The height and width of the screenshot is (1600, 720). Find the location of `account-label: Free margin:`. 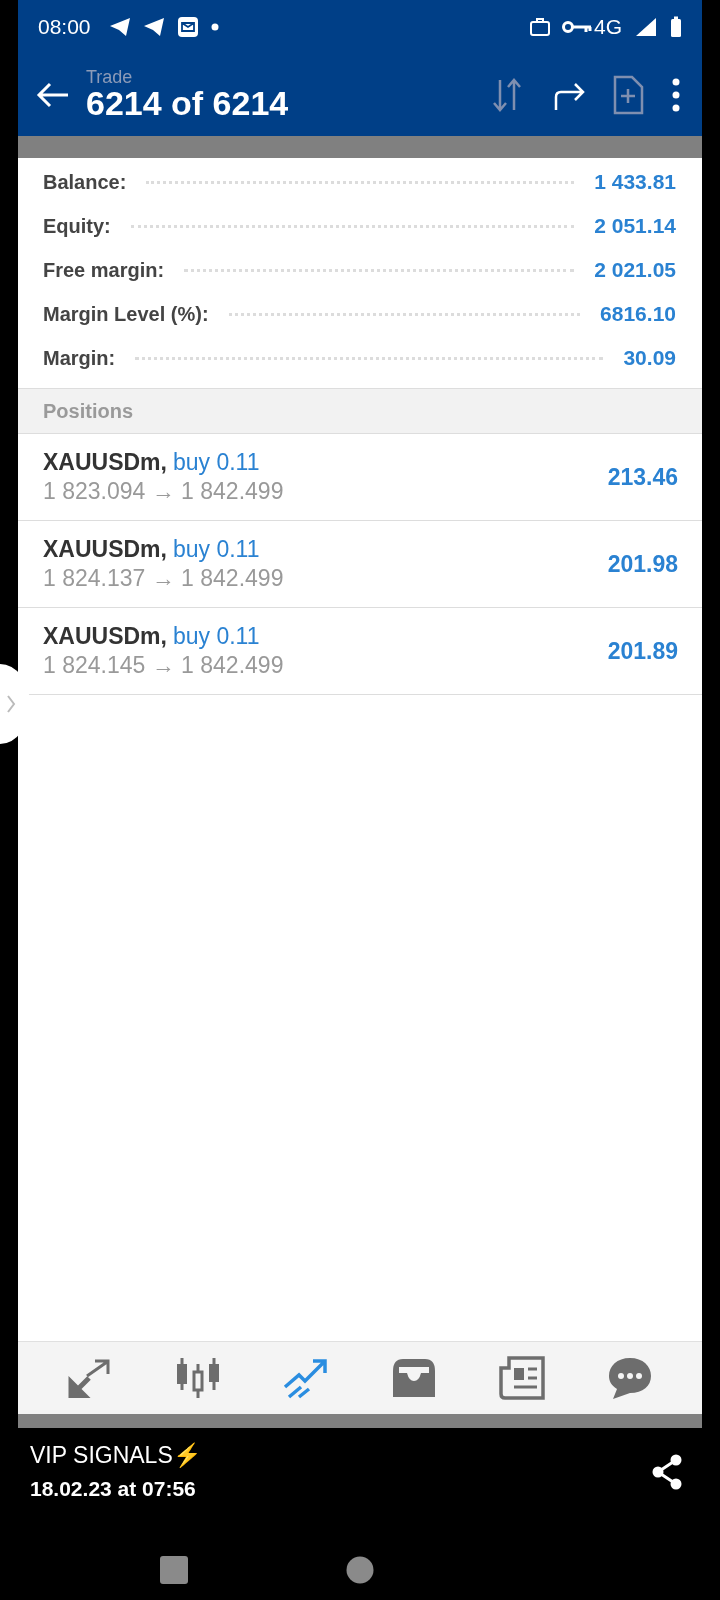

account-label: Free margin: is located at coordinates (104, 270).